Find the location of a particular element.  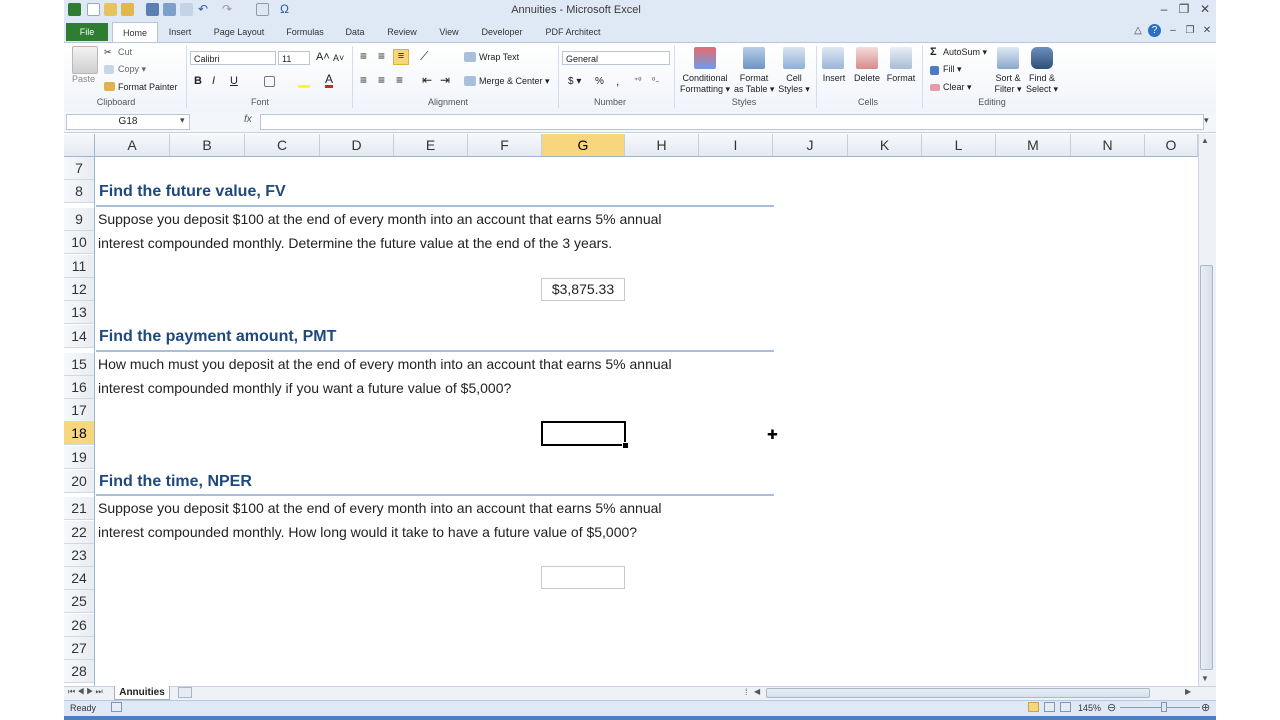

row-header-27: 27 is located at coordinates (79, 648).